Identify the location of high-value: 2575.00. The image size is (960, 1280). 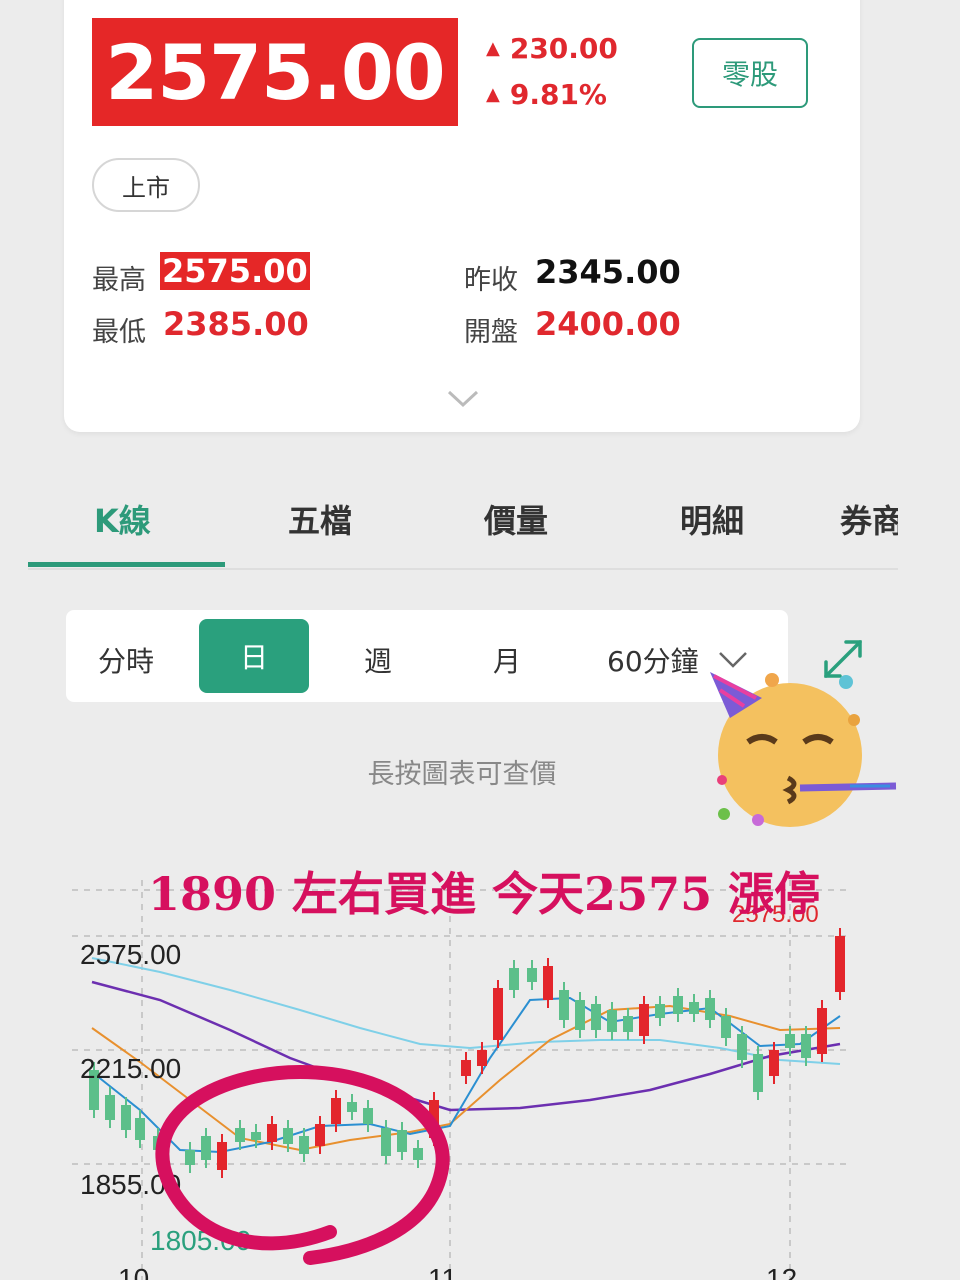
(235, 271).